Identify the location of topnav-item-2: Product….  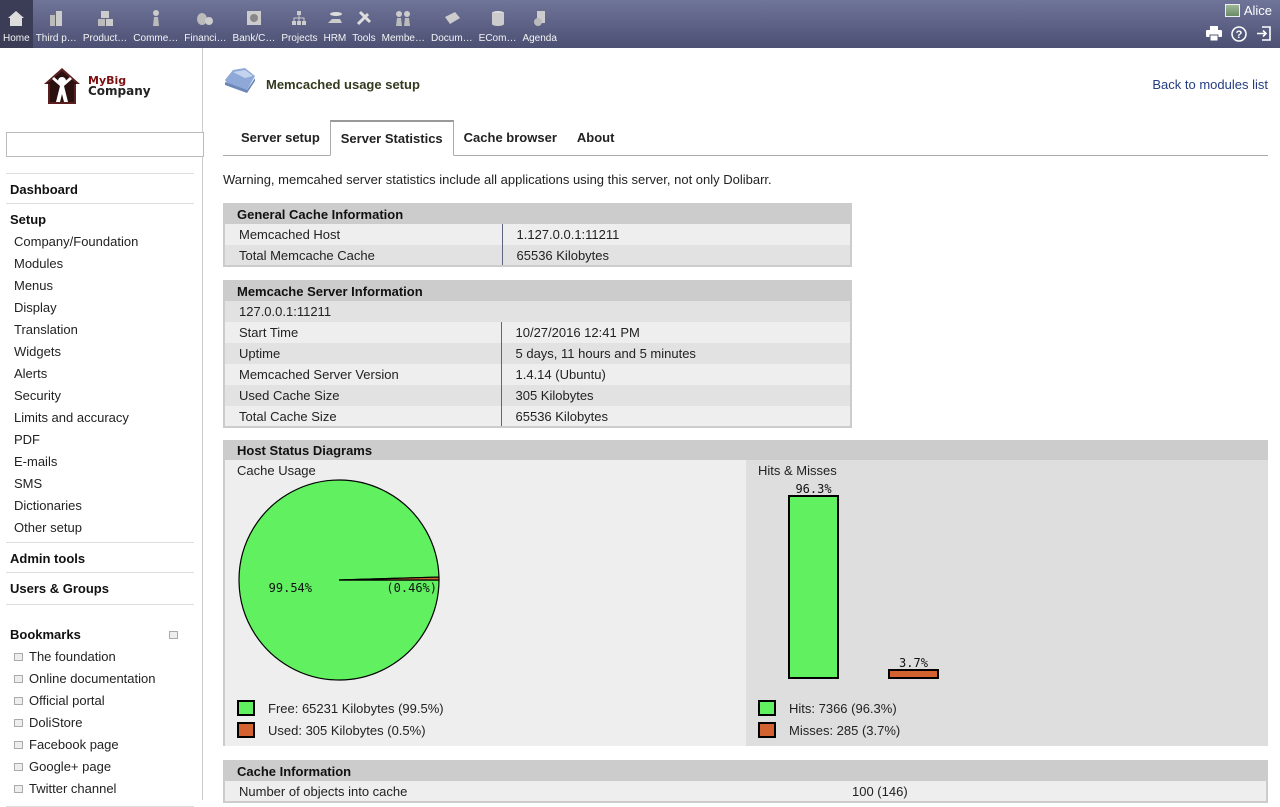
(105, 24).